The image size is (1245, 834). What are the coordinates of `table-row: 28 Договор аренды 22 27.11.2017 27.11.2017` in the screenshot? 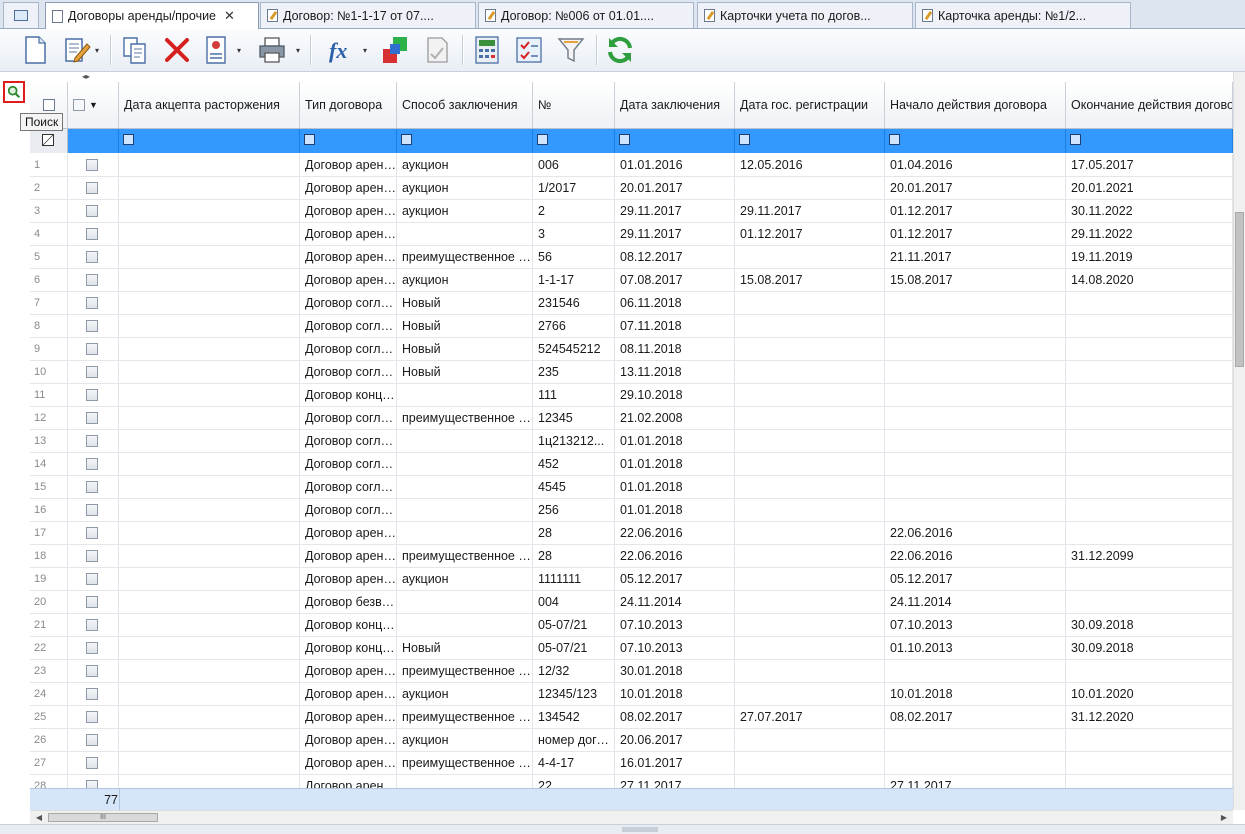 It's located at (631, 781).